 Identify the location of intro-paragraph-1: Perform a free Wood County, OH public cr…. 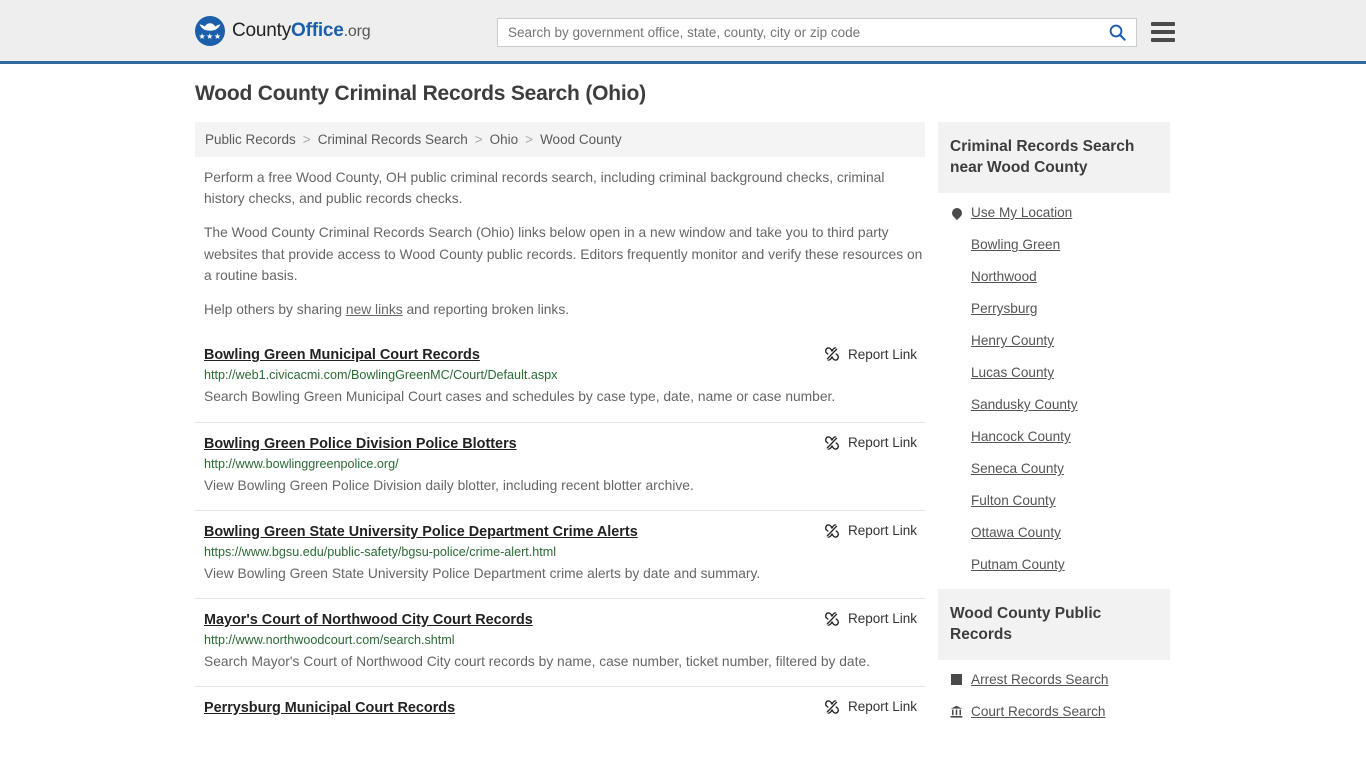
(544, 188).